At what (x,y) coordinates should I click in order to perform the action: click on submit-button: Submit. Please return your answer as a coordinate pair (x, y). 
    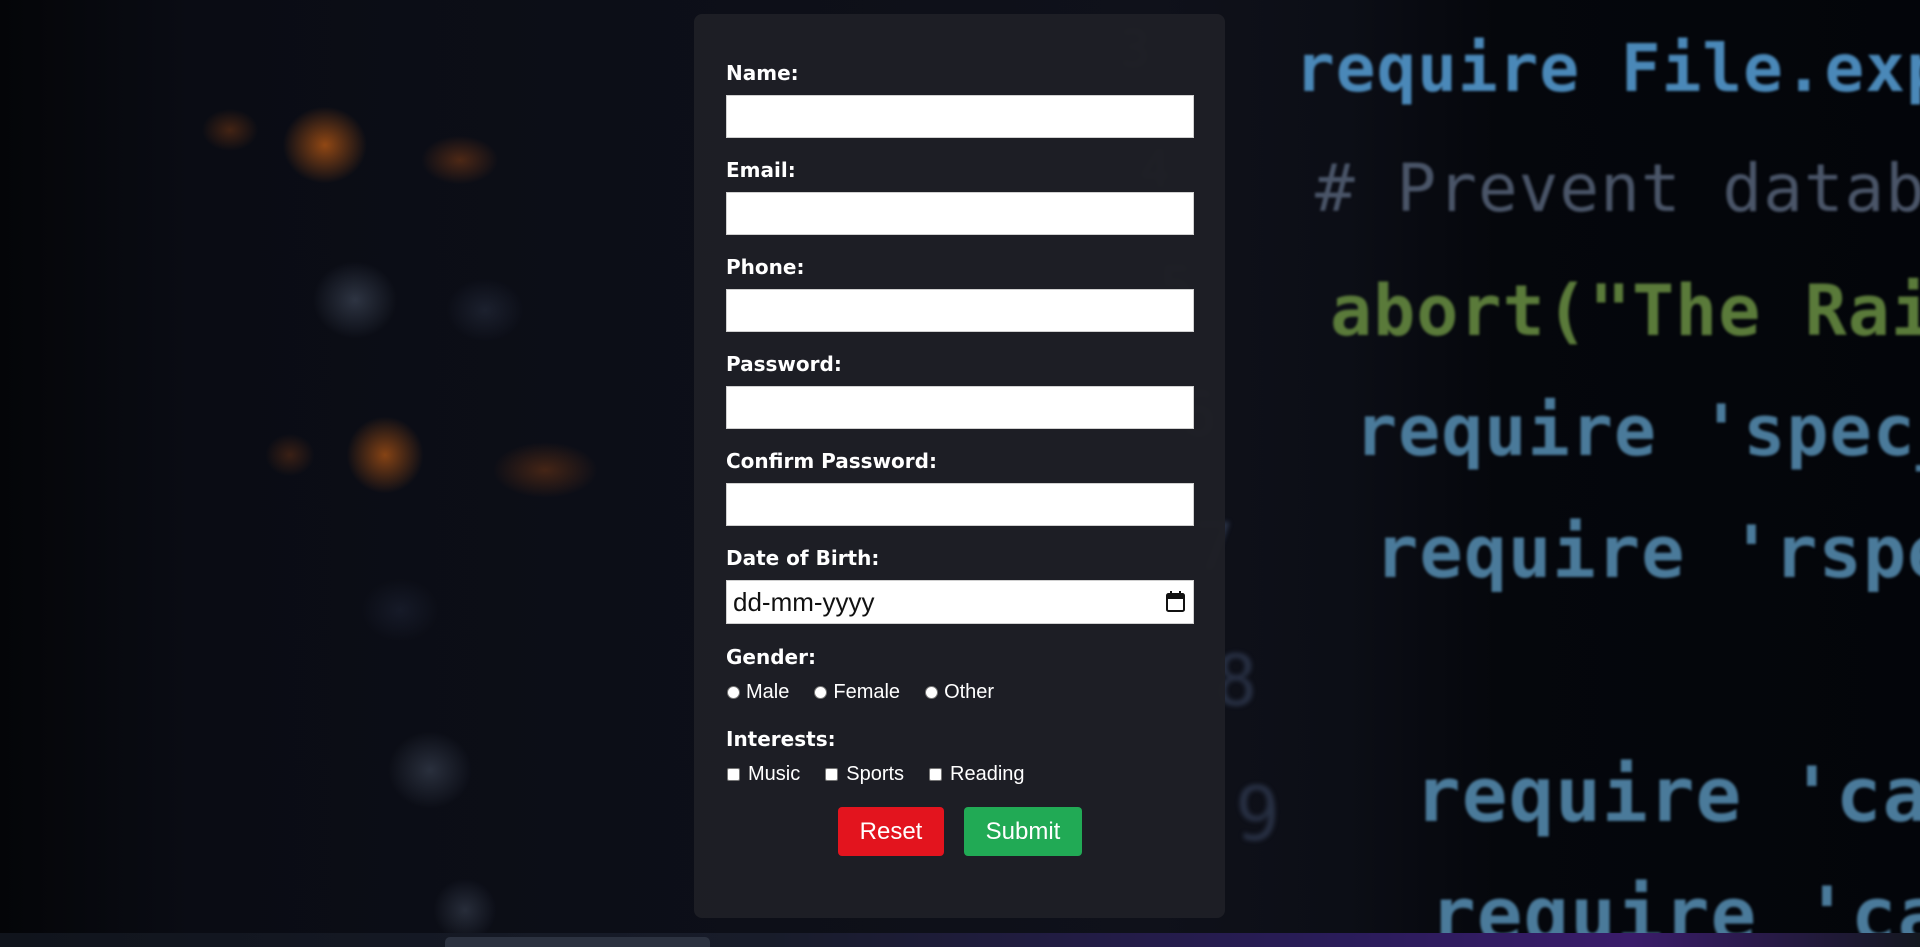
    Looking at the image, I should click on (1023, 831).